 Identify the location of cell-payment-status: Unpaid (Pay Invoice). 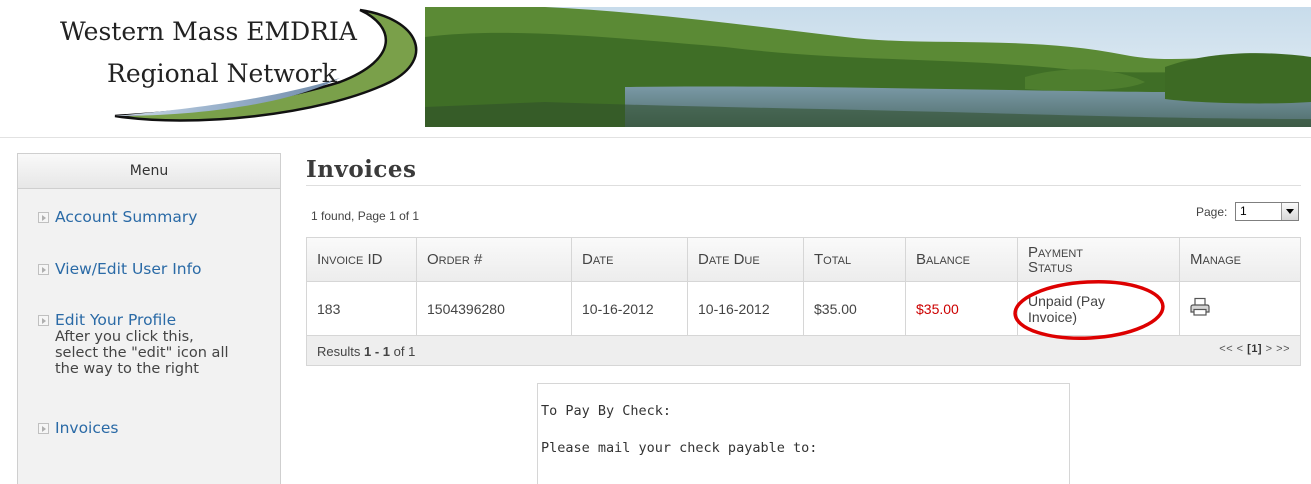
(1096, 309).